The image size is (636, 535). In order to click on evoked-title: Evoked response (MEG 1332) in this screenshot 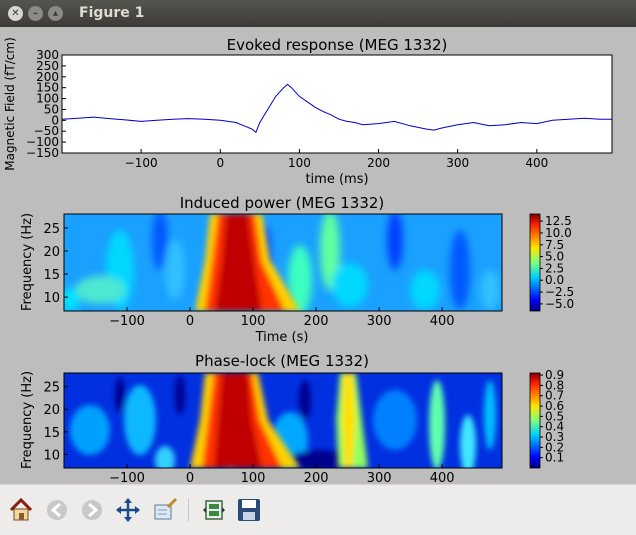, I will do `click(337, 45)`.